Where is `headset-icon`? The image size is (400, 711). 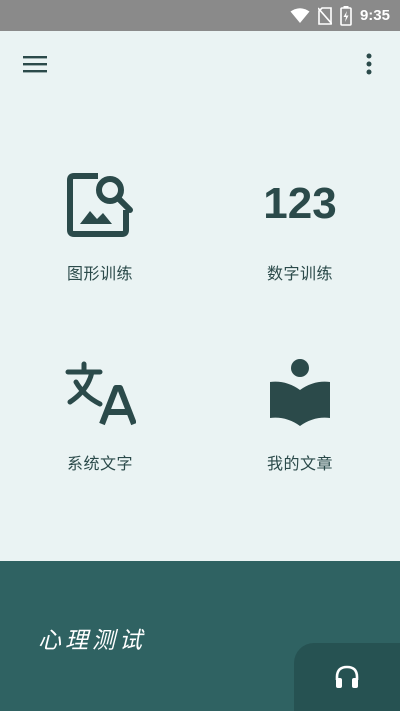
headset-icon is located at coordinates (347, 676).